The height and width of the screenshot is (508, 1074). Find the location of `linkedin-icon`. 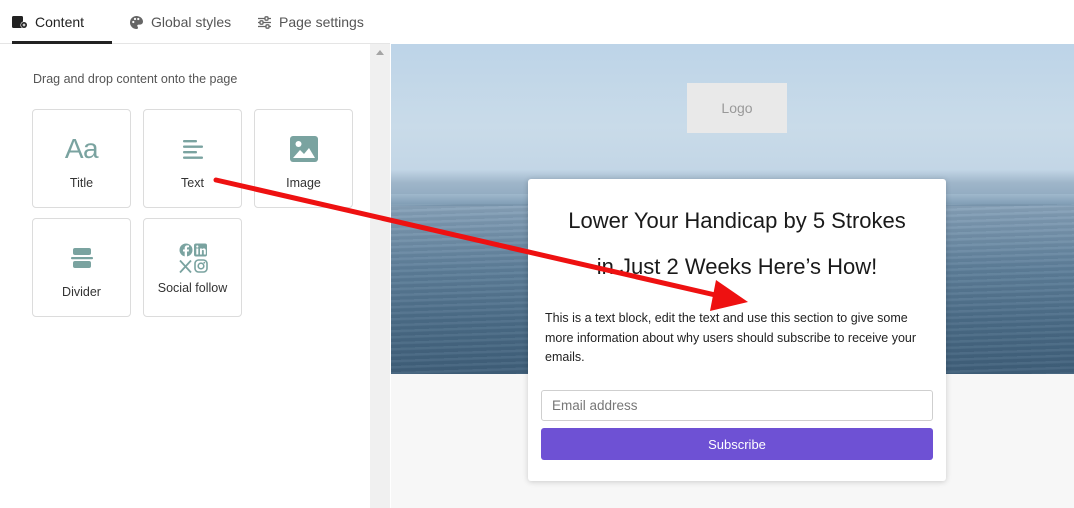

linkedin-icon is located at coordinates (200, 250).